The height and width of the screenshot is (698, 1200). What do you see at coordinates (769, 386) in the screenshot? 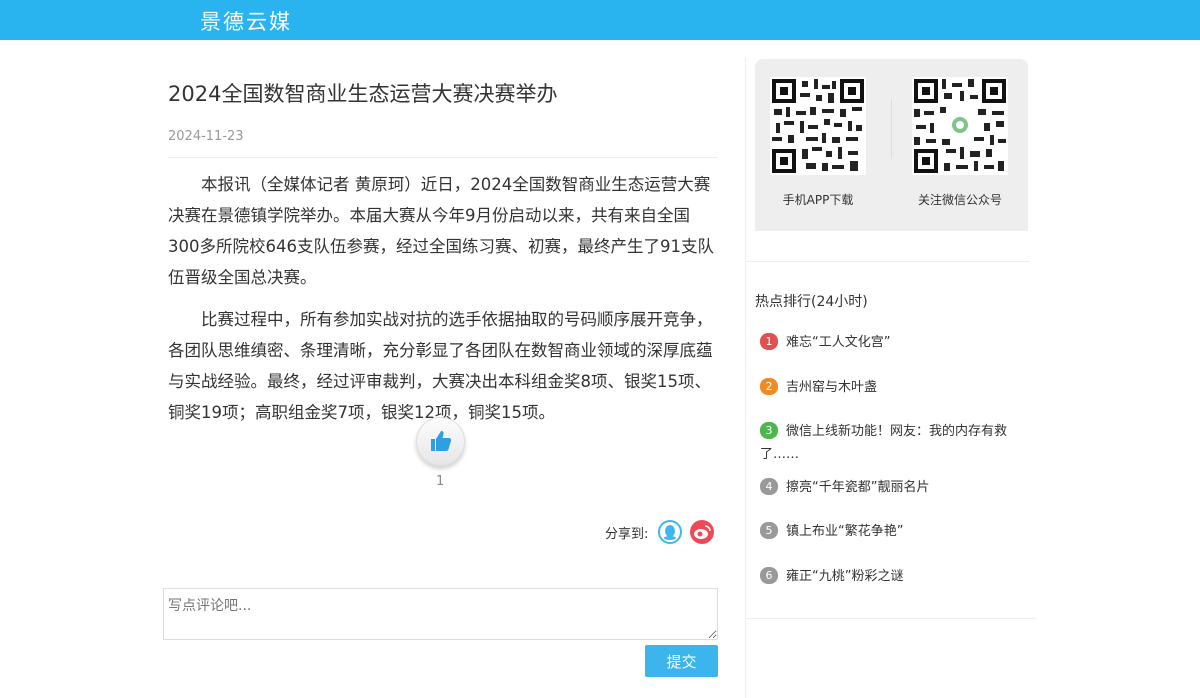
I see `rank-badge: 2` at bounding box center [769, 386].